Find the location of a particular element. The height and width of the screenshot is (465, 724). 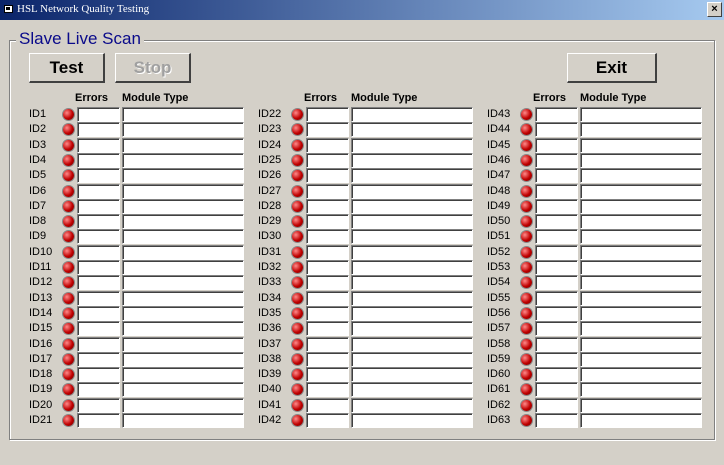

exit-button: Exit is located at coordinates (612, 68).